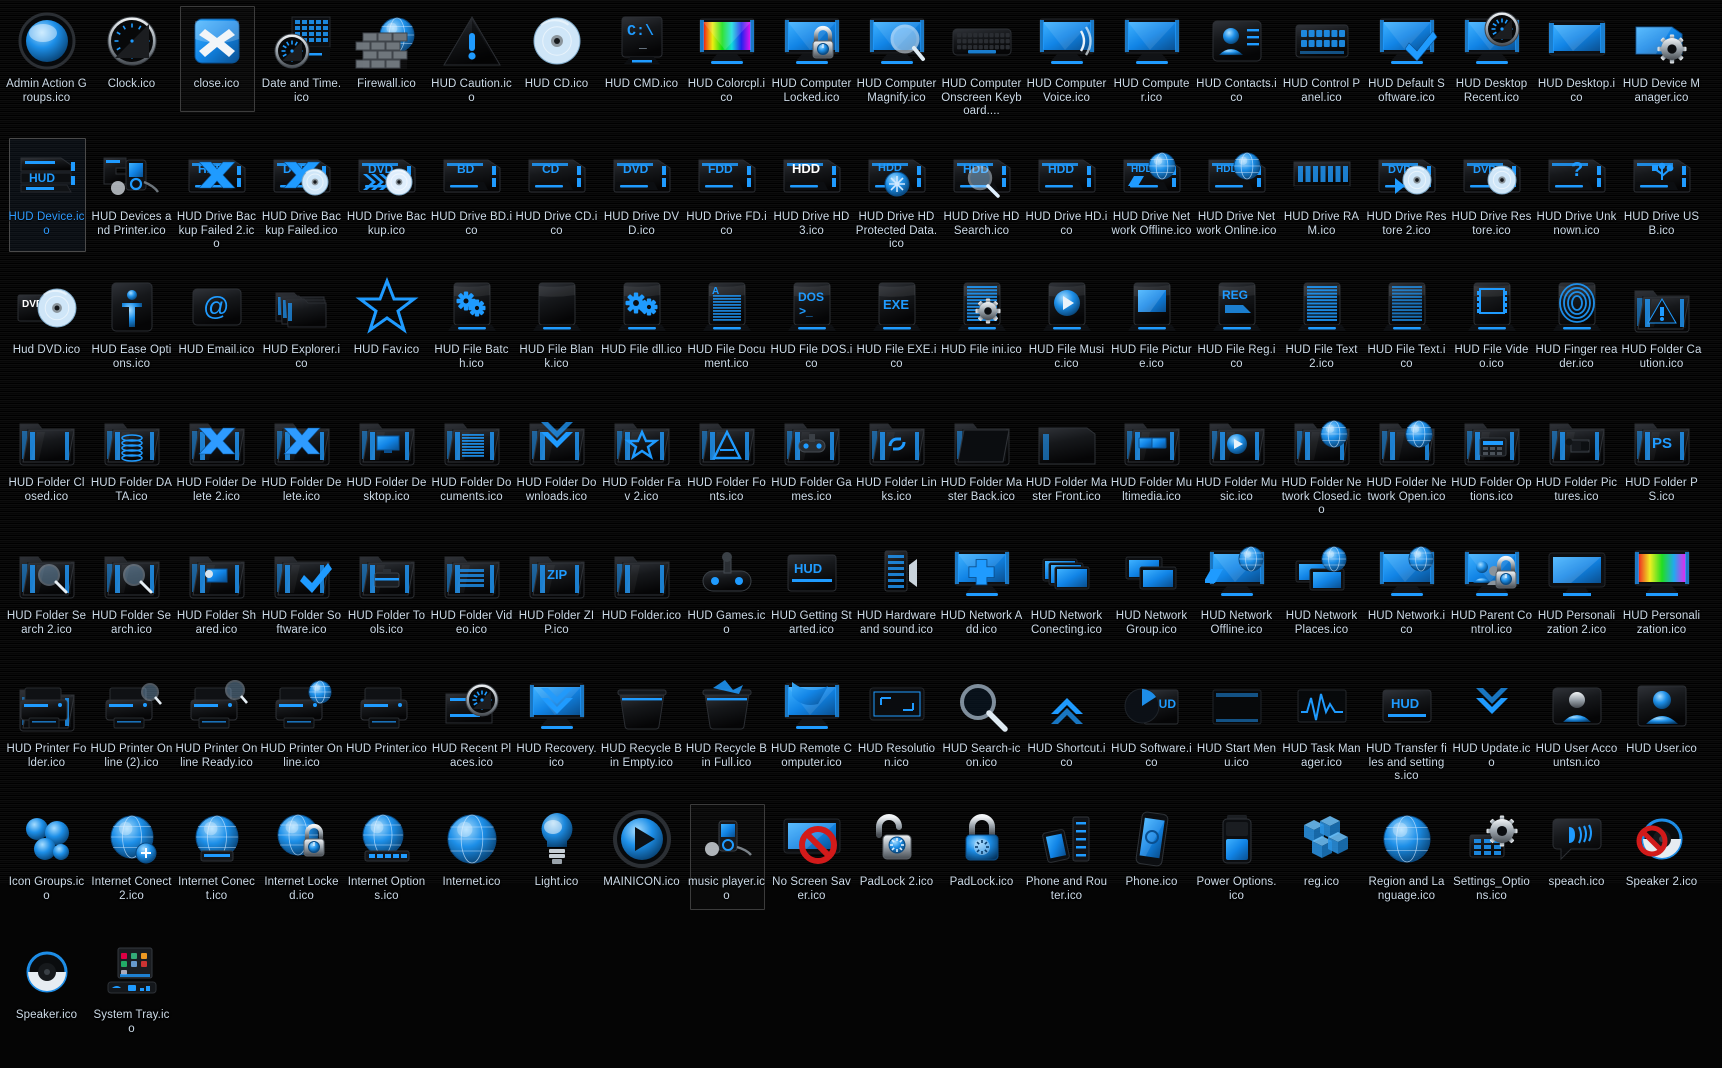 The height and width of the screenshot is (1068, 1722). What do you see at coordinates (1152, 307) in the screenshot?
I see `file-picture-icon` at bounding box center [1152, 307].